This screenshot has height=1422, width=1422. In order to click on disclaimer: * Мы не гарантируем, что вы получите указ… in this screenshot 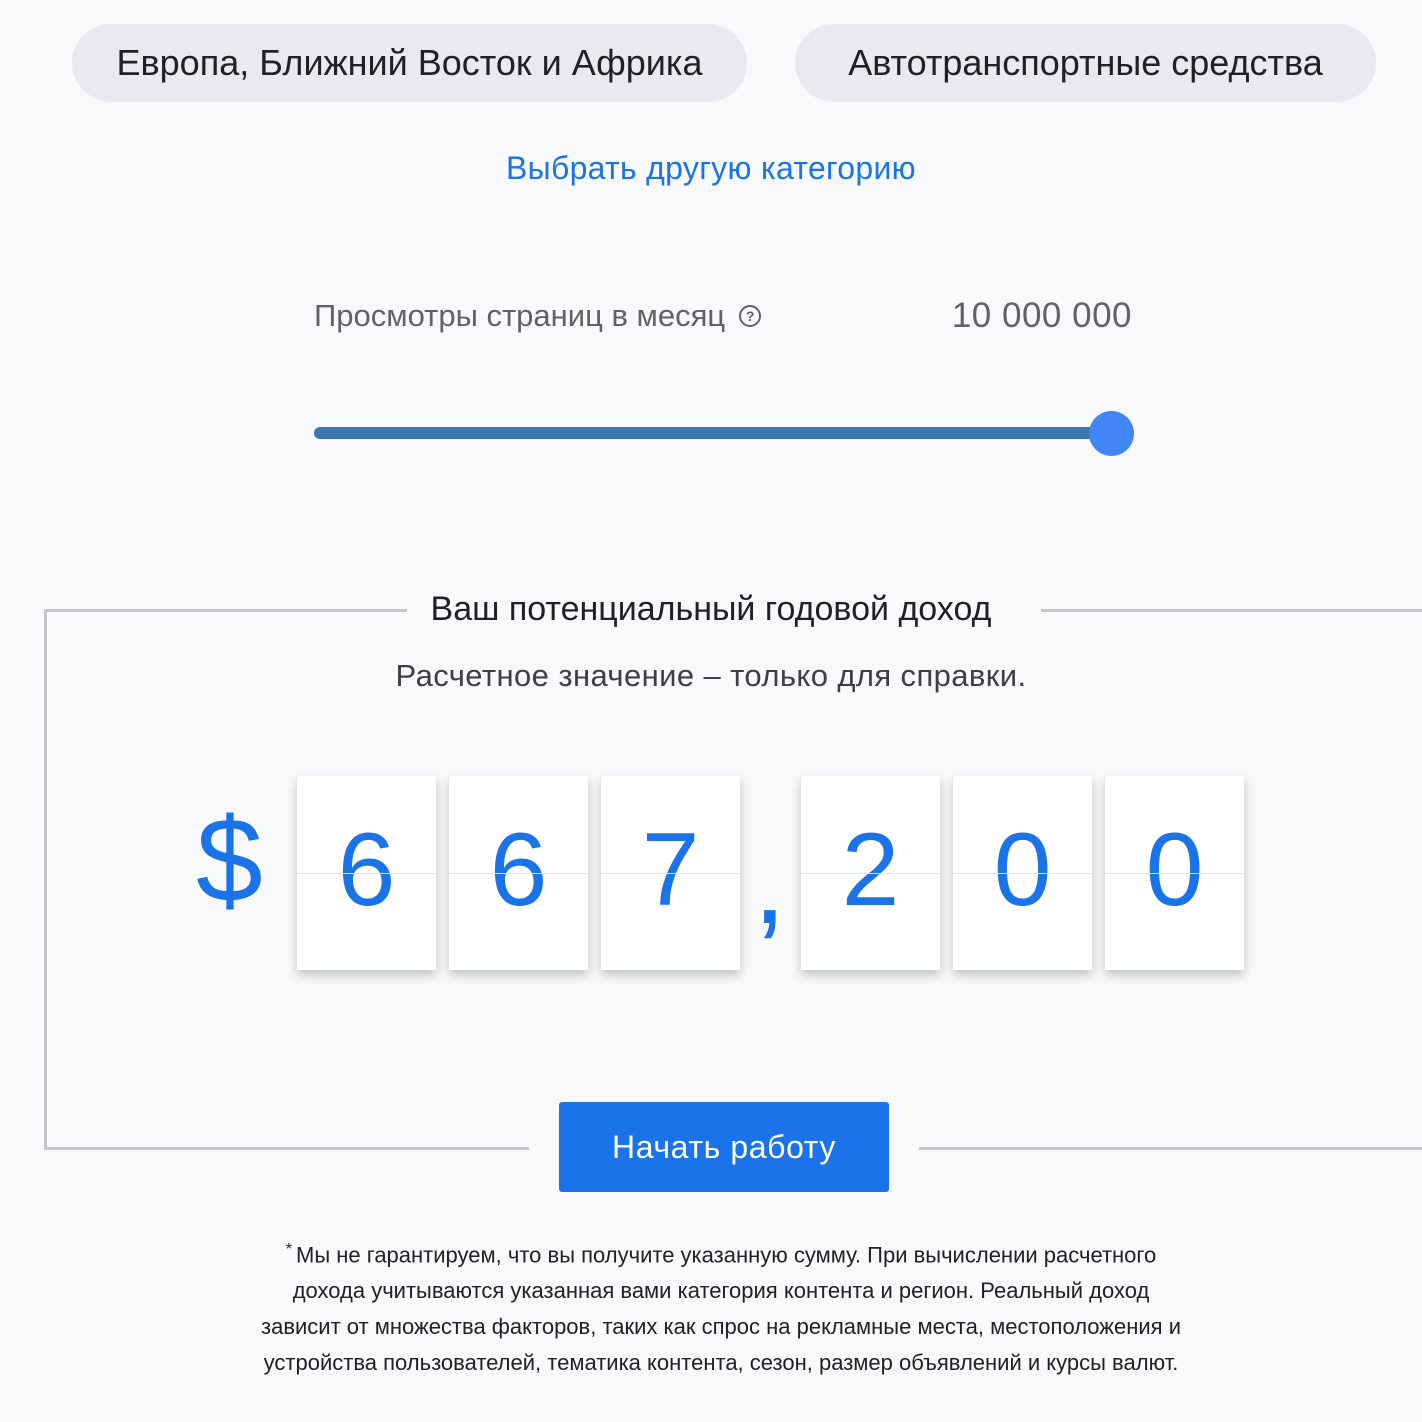, I will do `click(721, 1306)`.